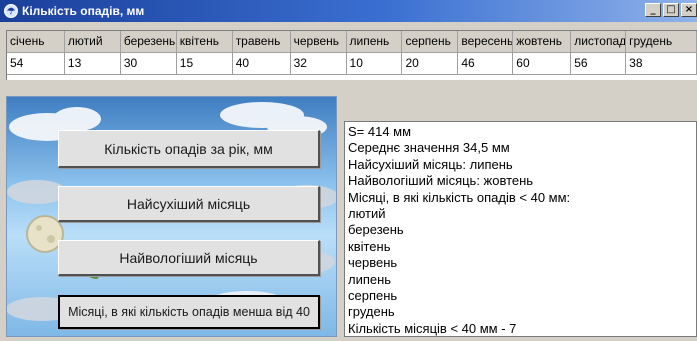 This screenshot has width=697, height=341. Describe the element at coordinates (430, 42) in the screenshot. I see `column-header: серпень` at that location.